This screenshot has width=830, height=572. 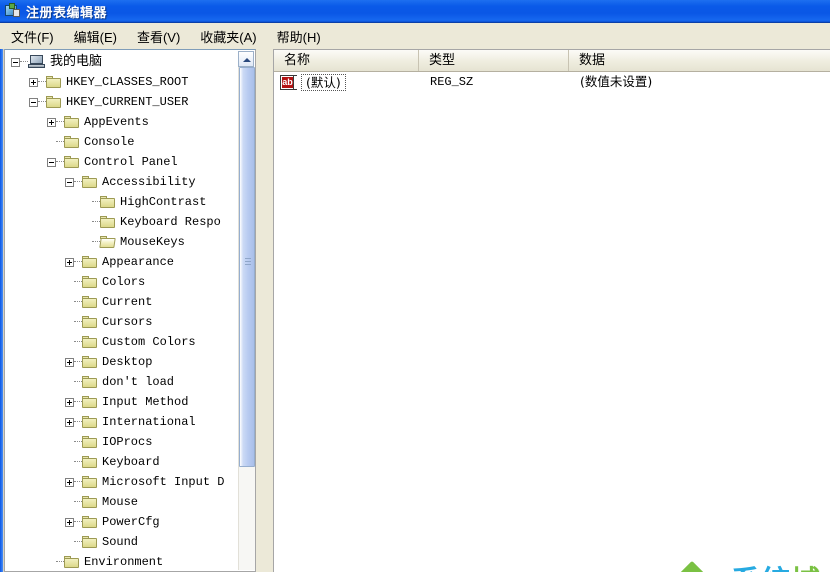 I want to click on tree-item-microsoft-input-d: Microsoft Input D, so click(x=123, y=482).